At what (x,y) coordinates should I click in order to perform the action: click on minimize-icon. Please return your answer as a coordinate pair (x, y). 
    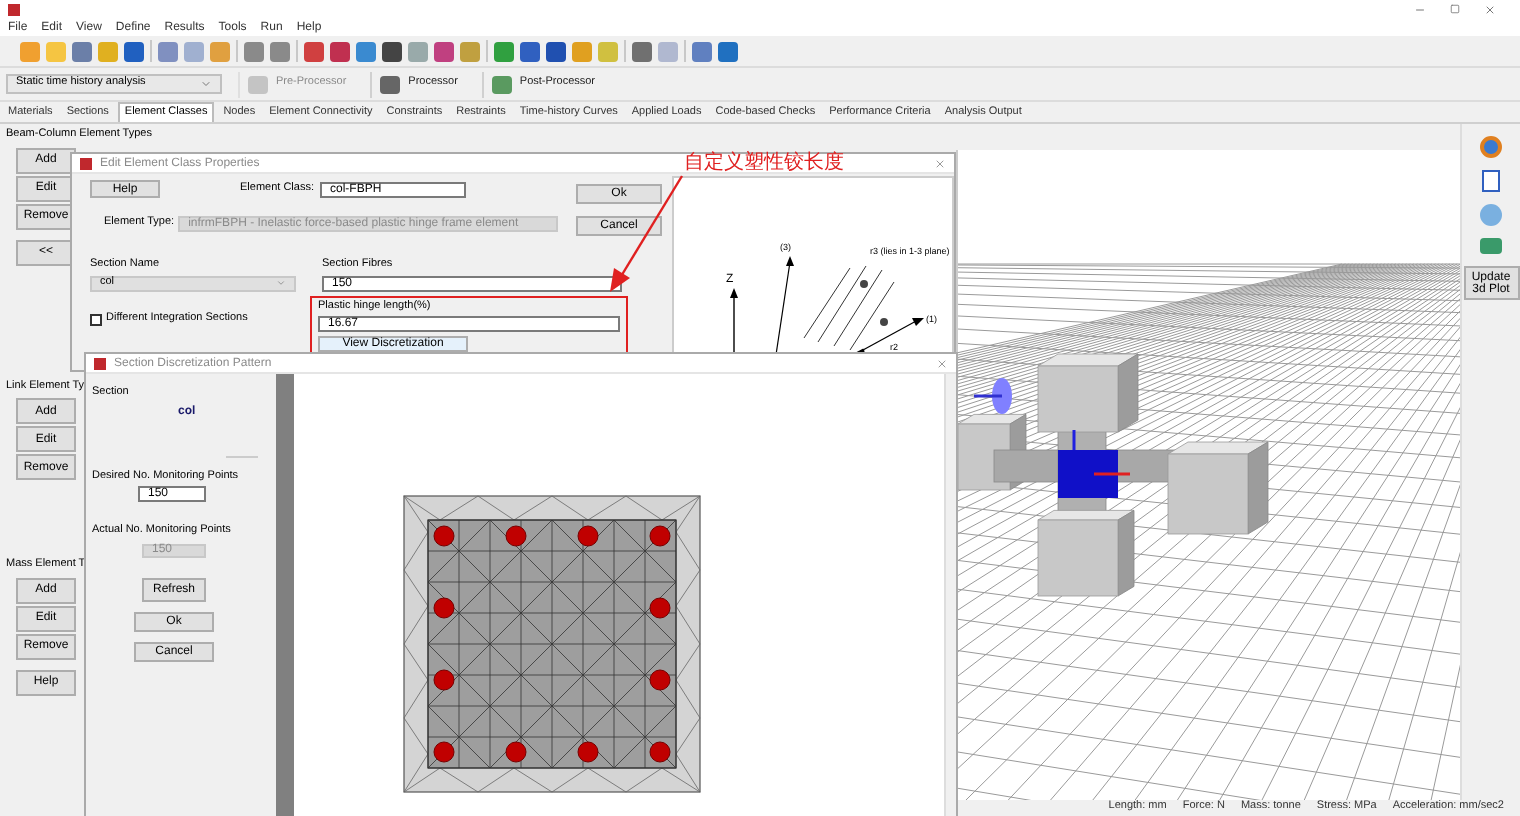
    Looking at the image, I should click on (1420, 9).